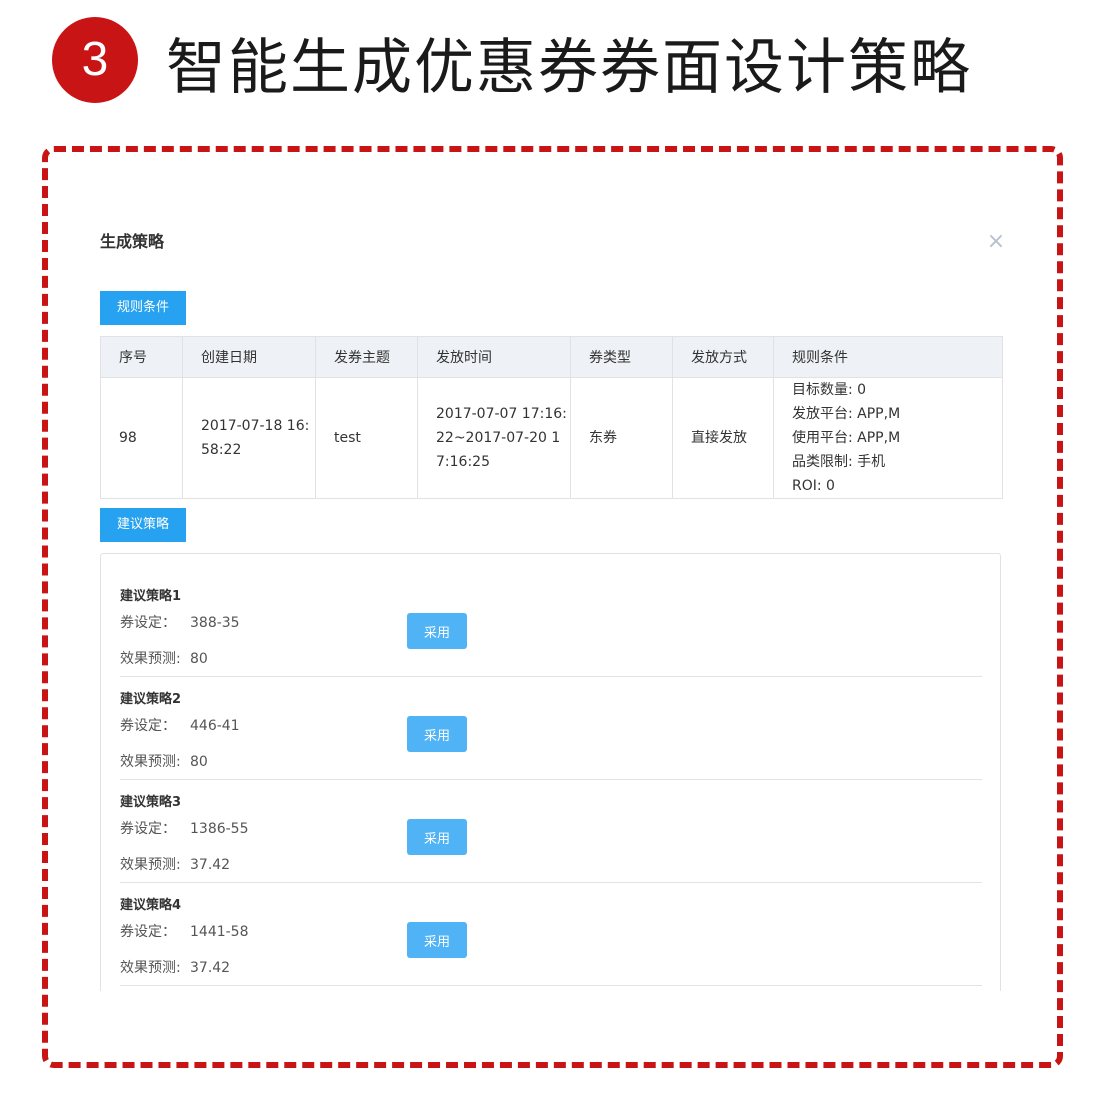 This screenshot has height=1111, width=1111. What do you see at coordinates (141, 438) in the screenshot?
I see `cell-id: 98` at bounding box center [141, 438].